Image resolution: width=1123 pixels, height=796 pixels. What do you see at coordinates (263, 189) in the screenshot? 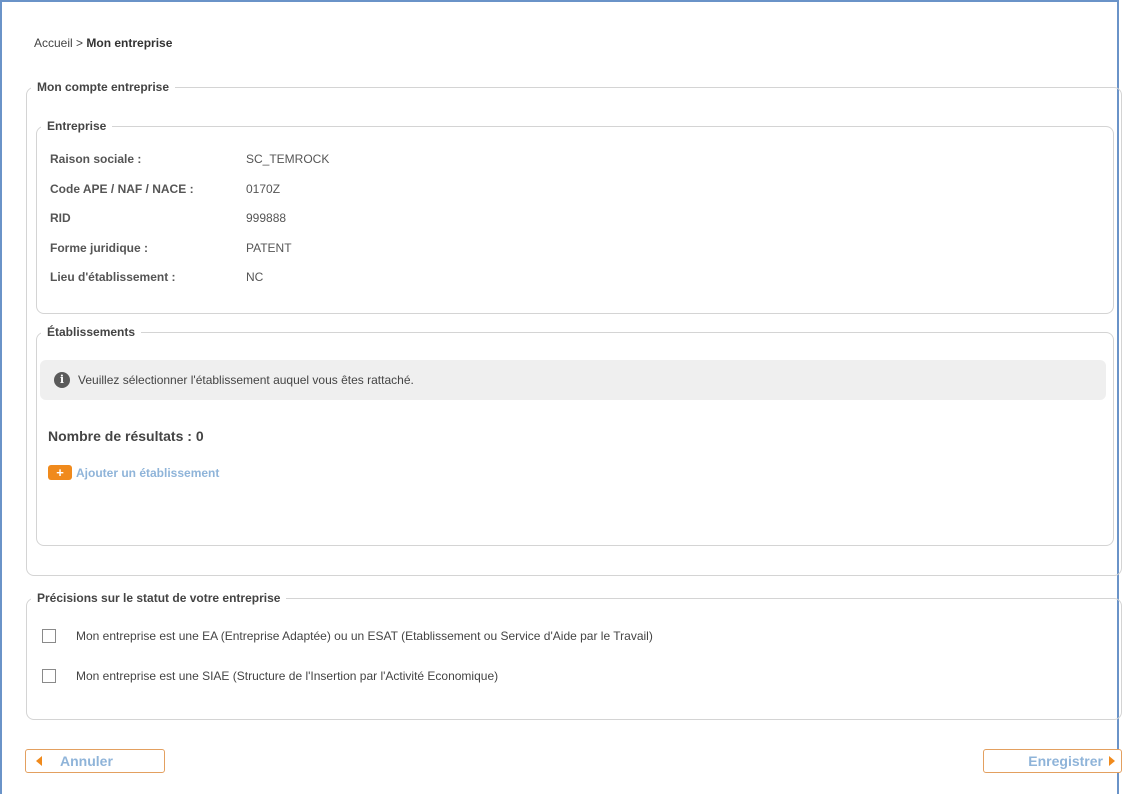
I see `field-value: 0170Z` at bounding box center [263, 189].